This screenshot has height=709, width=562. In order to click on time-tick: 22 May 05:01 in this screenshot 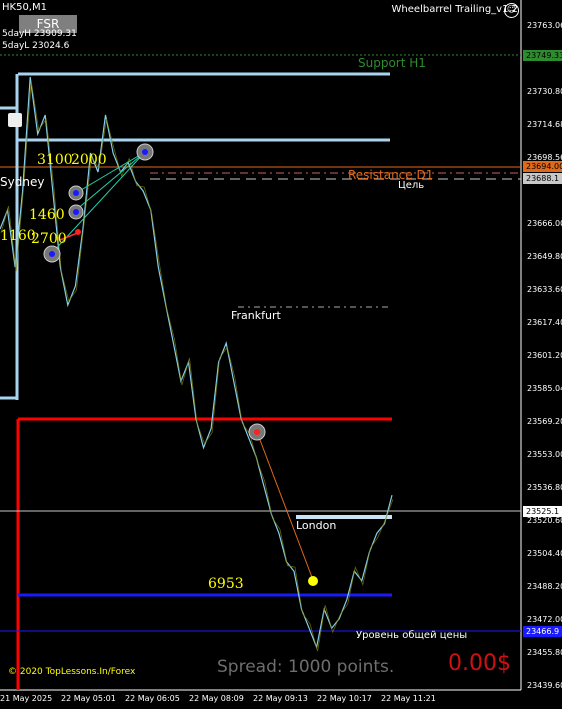, I will do `click(88, 698)`.